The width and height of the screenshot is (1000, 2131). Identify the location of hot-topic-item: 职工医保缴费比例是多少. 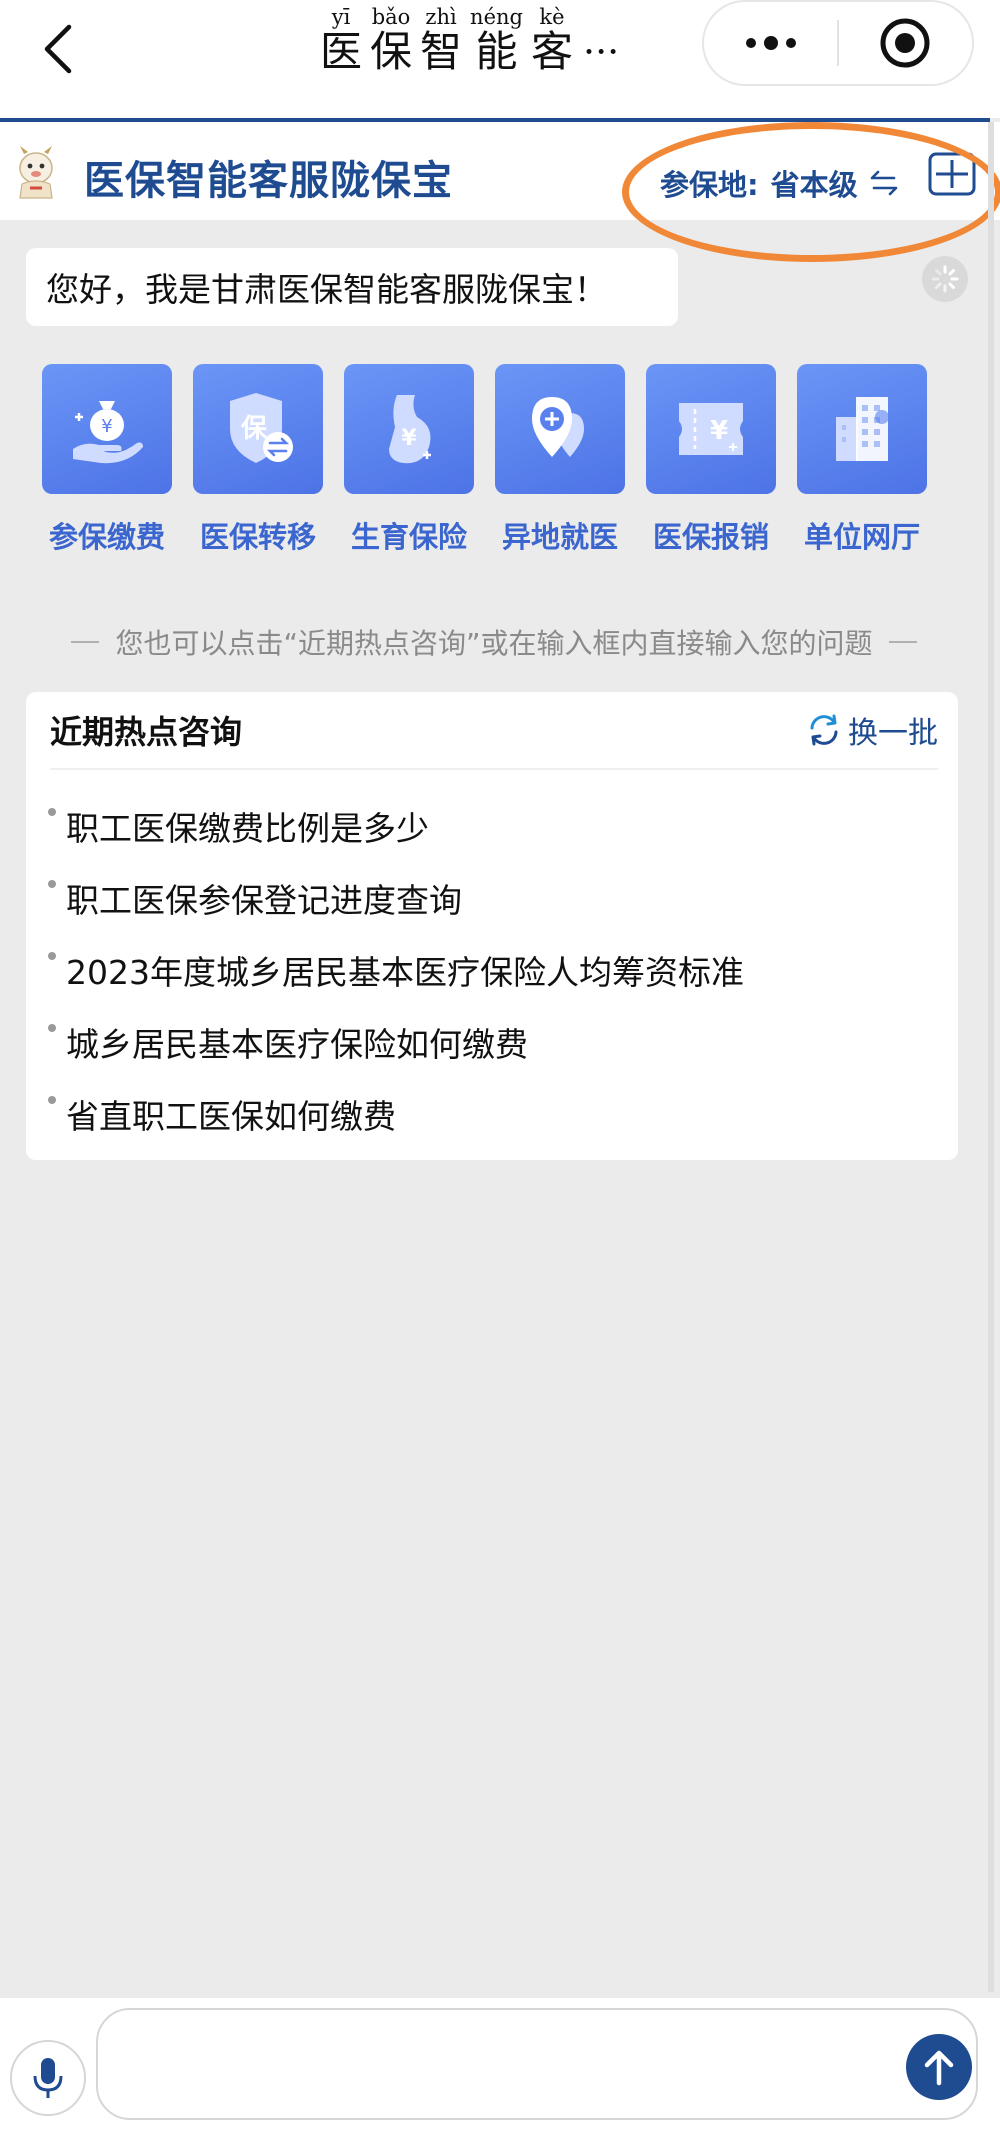
(484, 826).